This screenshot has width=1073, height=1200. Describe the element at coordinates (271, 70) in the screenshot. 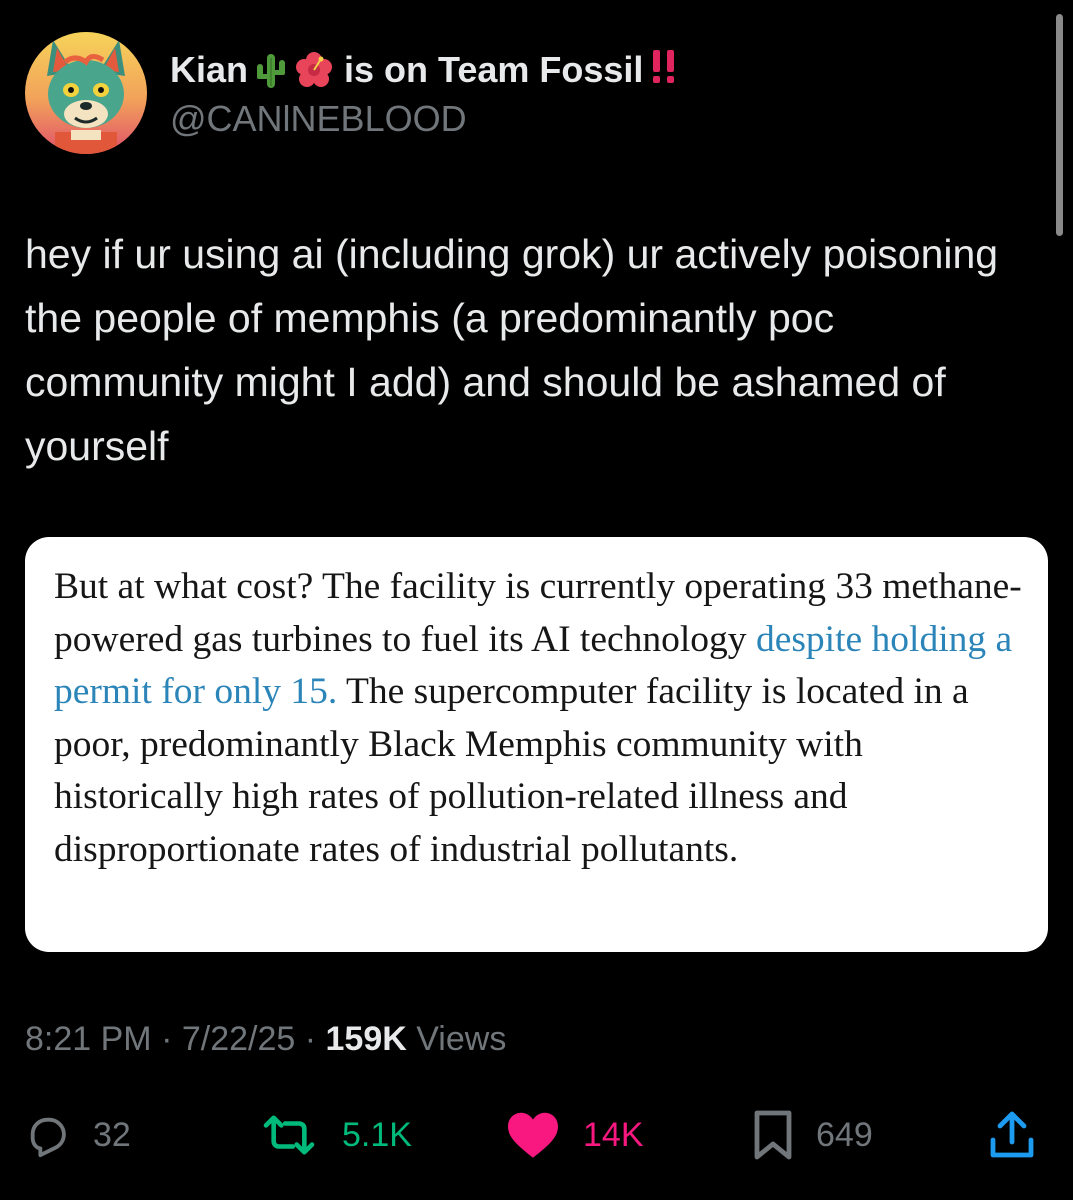

I see `cactus-icon` at that location.